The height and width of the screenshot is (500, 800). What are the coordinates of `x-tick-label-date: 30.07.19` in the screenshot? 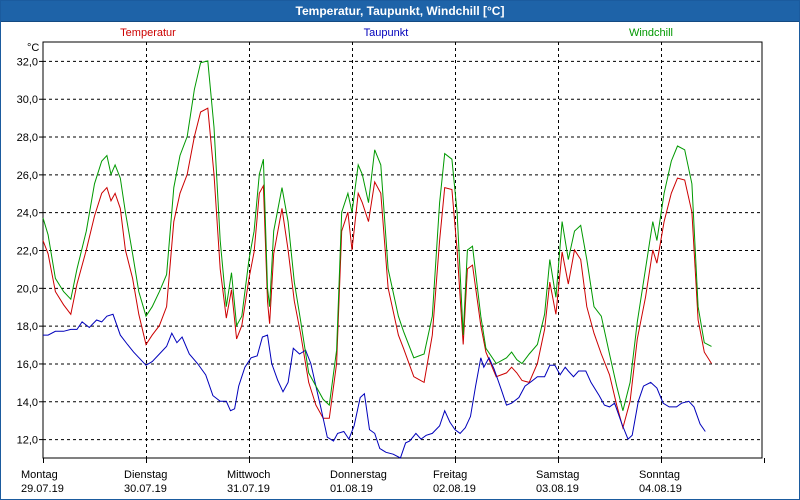 It's located at (145, 489).